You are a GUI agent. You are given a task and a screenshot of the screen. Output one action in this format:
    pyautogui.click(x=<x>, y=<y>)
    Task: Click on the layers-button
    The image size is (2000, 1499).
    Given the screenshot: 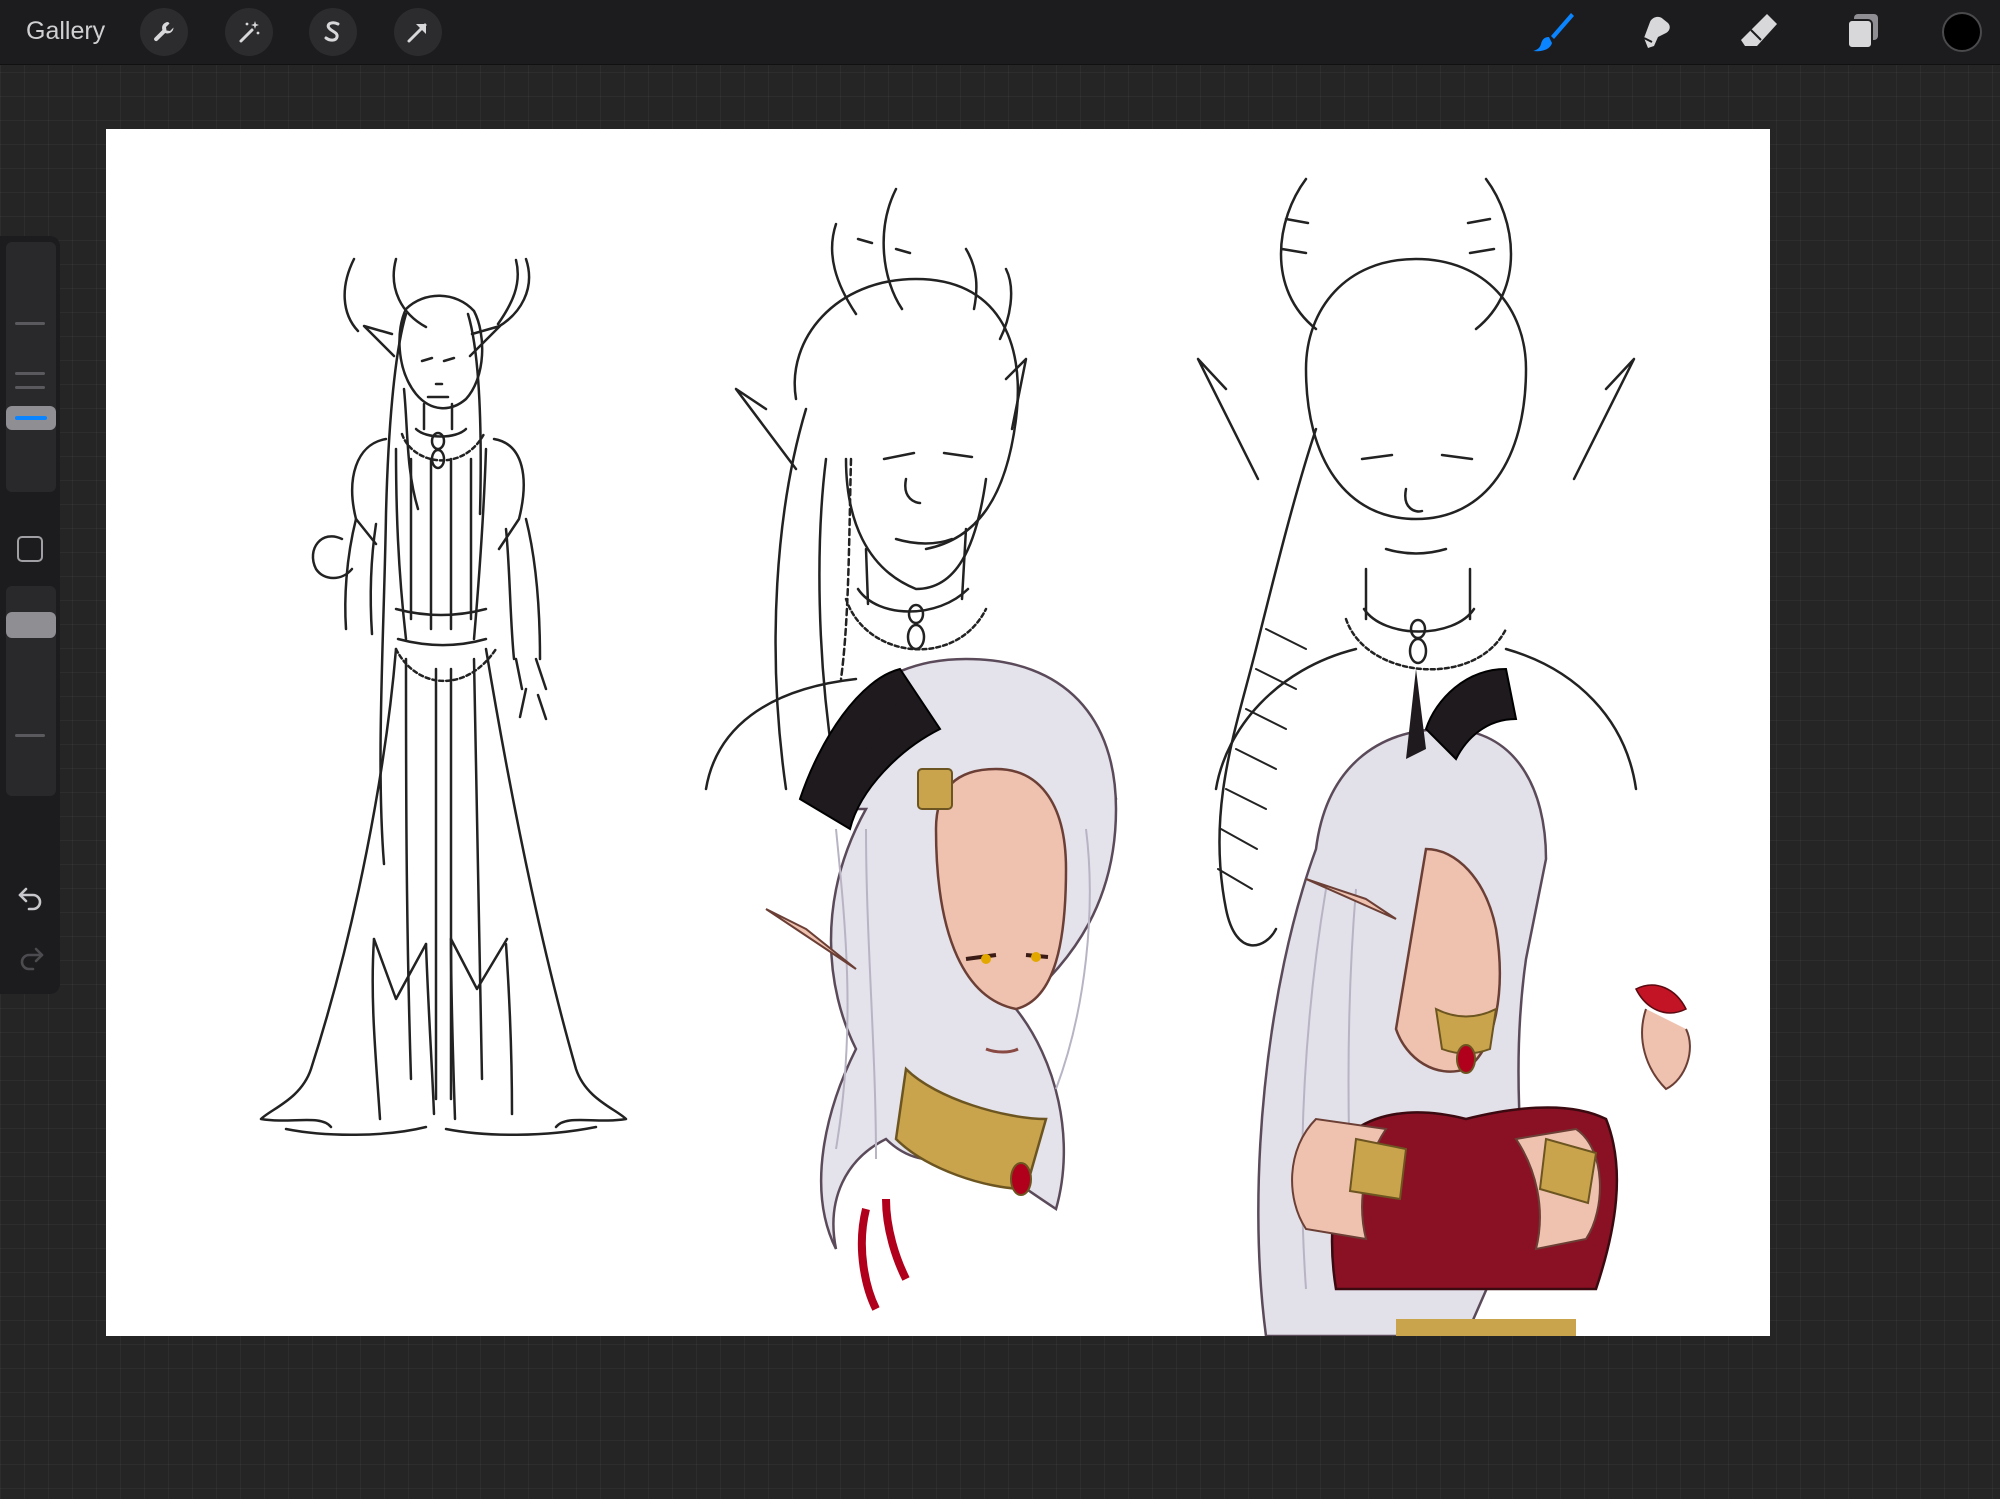 What is the action you would take?
    pyautogui.click(x=1862, y=32)
    